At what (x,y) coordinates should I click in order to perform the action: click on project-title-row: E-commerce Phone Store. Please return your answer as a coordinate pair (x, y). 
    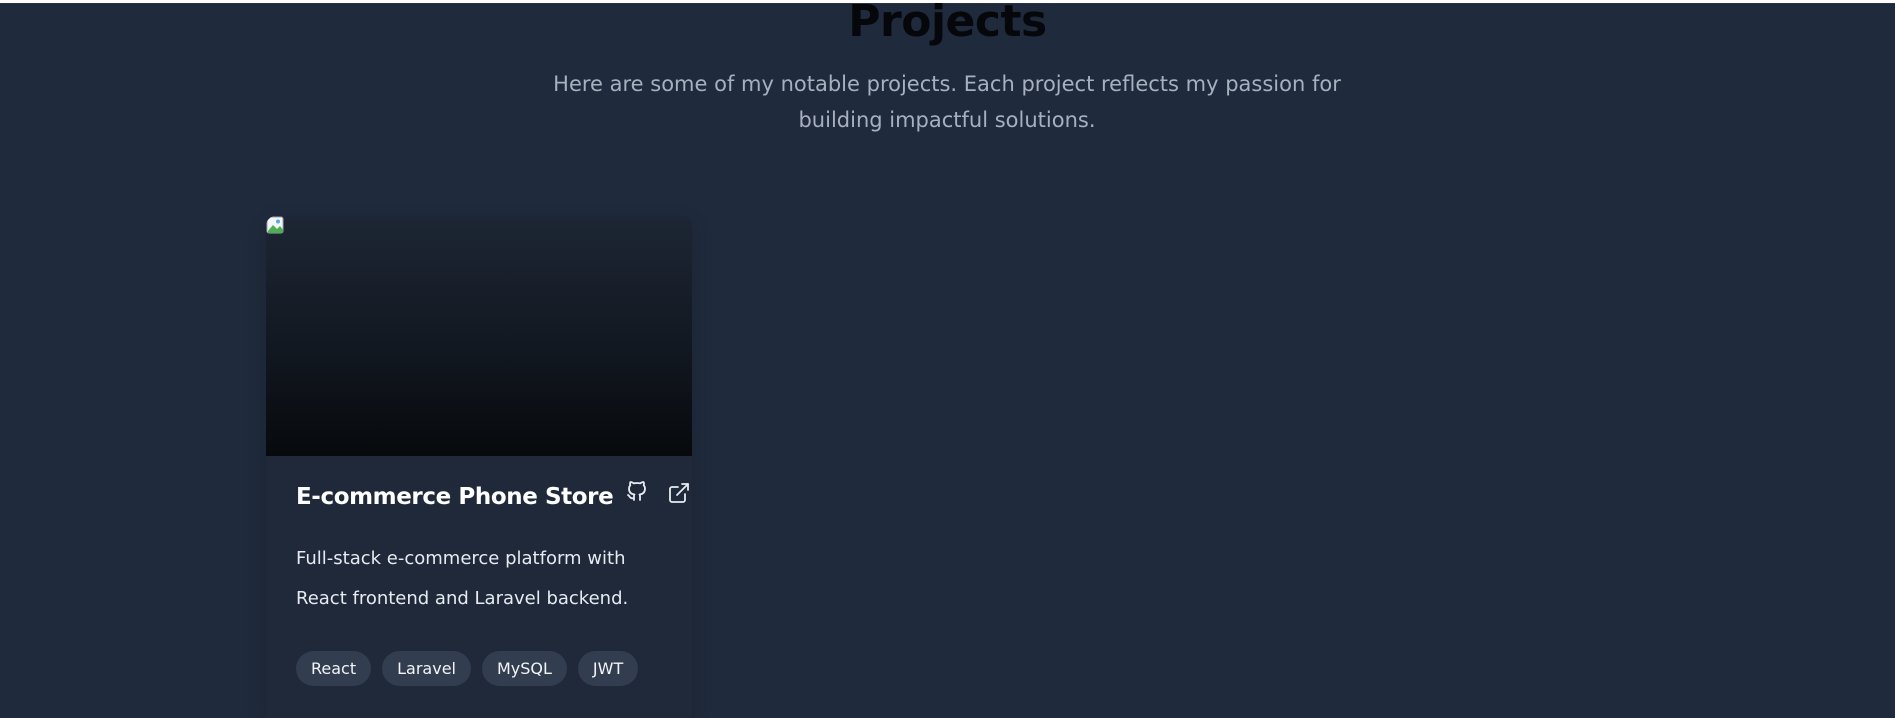
    Looking at the image, I should click on (494, 495).